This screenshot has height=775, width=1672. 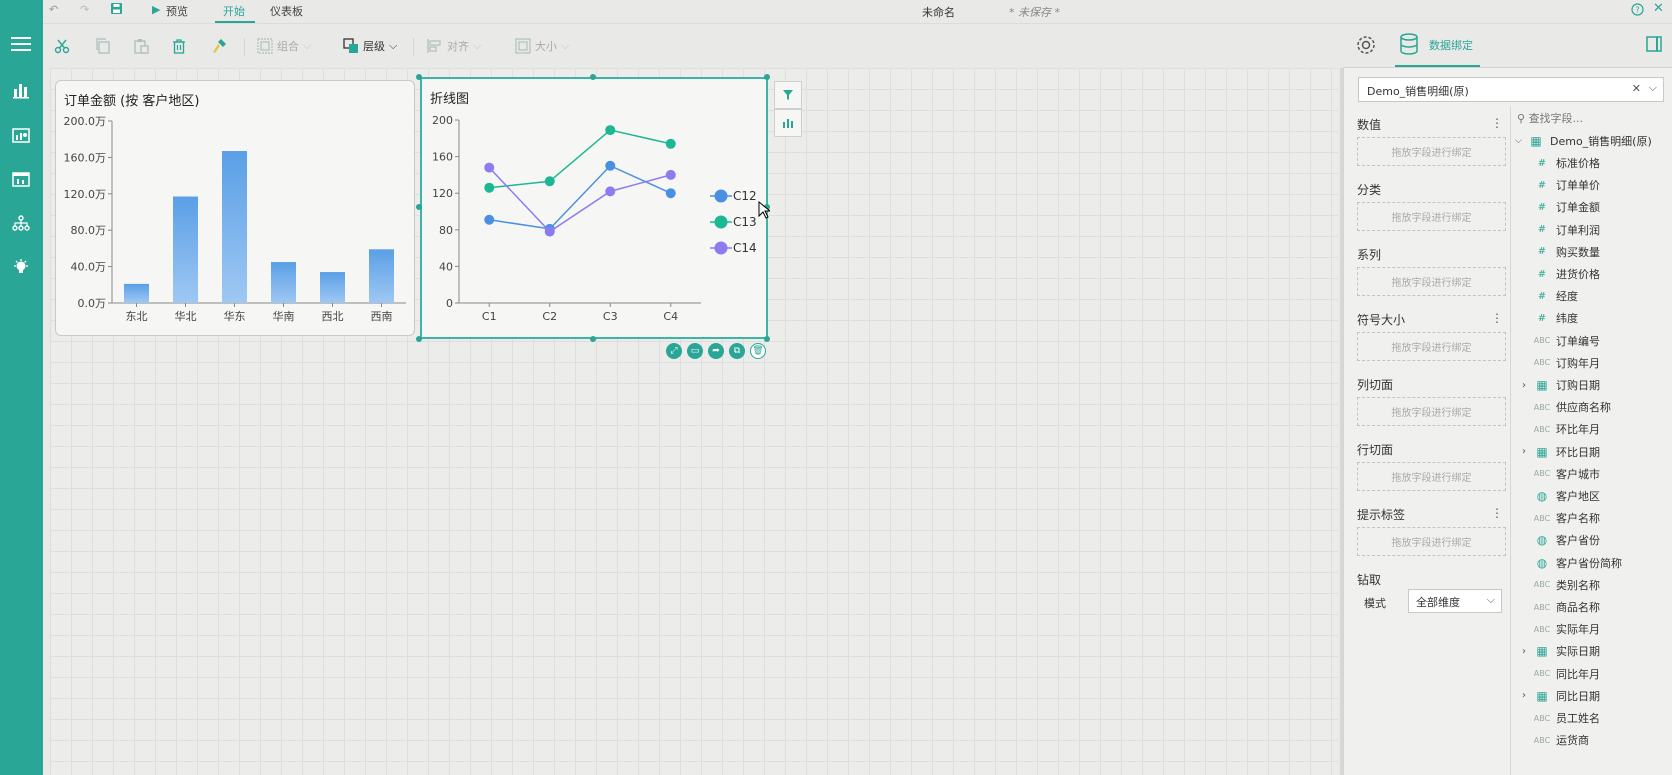 What do you see at coordinates (219, 46) in the screenshot?
I see `format-brush-icon` at bounding box center [219, 46].